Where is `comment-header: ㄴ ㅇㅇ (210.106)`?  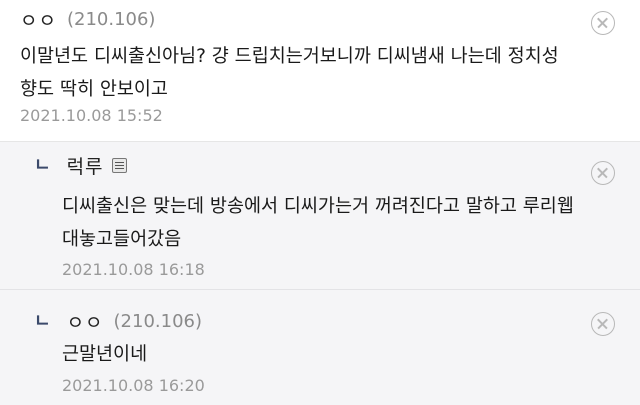 comment-header: ㄴ ㅇㅇ (210.106) is located at coordinates (118, 321).